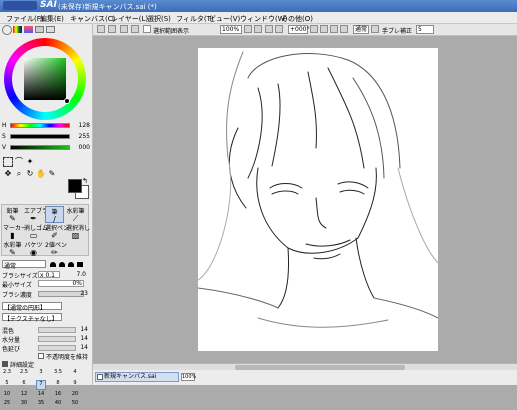 The height and width of the screenshot is (410, 517). I want to click on blend-mode-dropdown, so click(375, 29).